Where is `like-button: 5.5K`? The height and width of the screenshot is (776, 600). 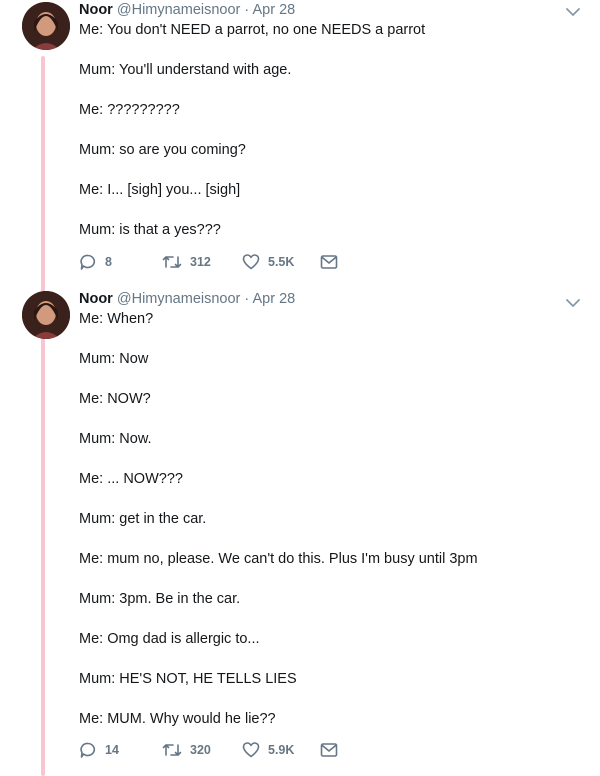 like-button: 5.5K is located at coordinates (268, 262).